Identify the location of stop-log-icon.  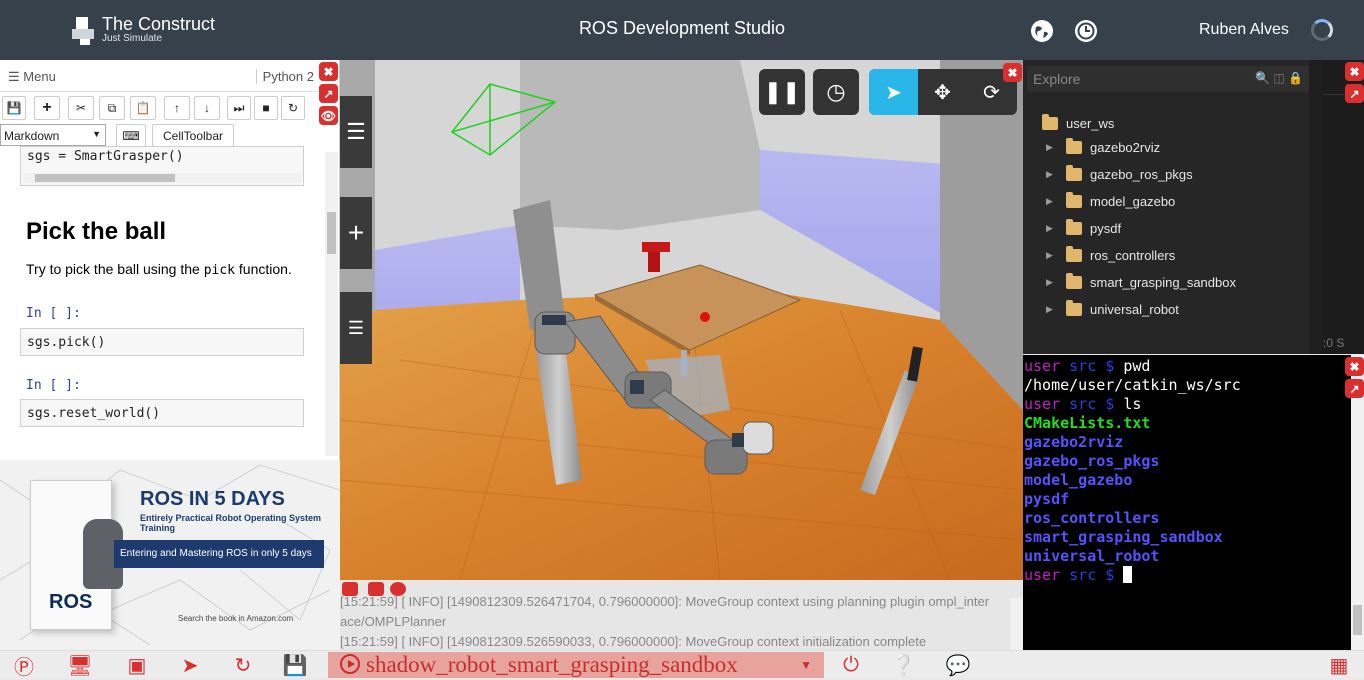
(376, 589).